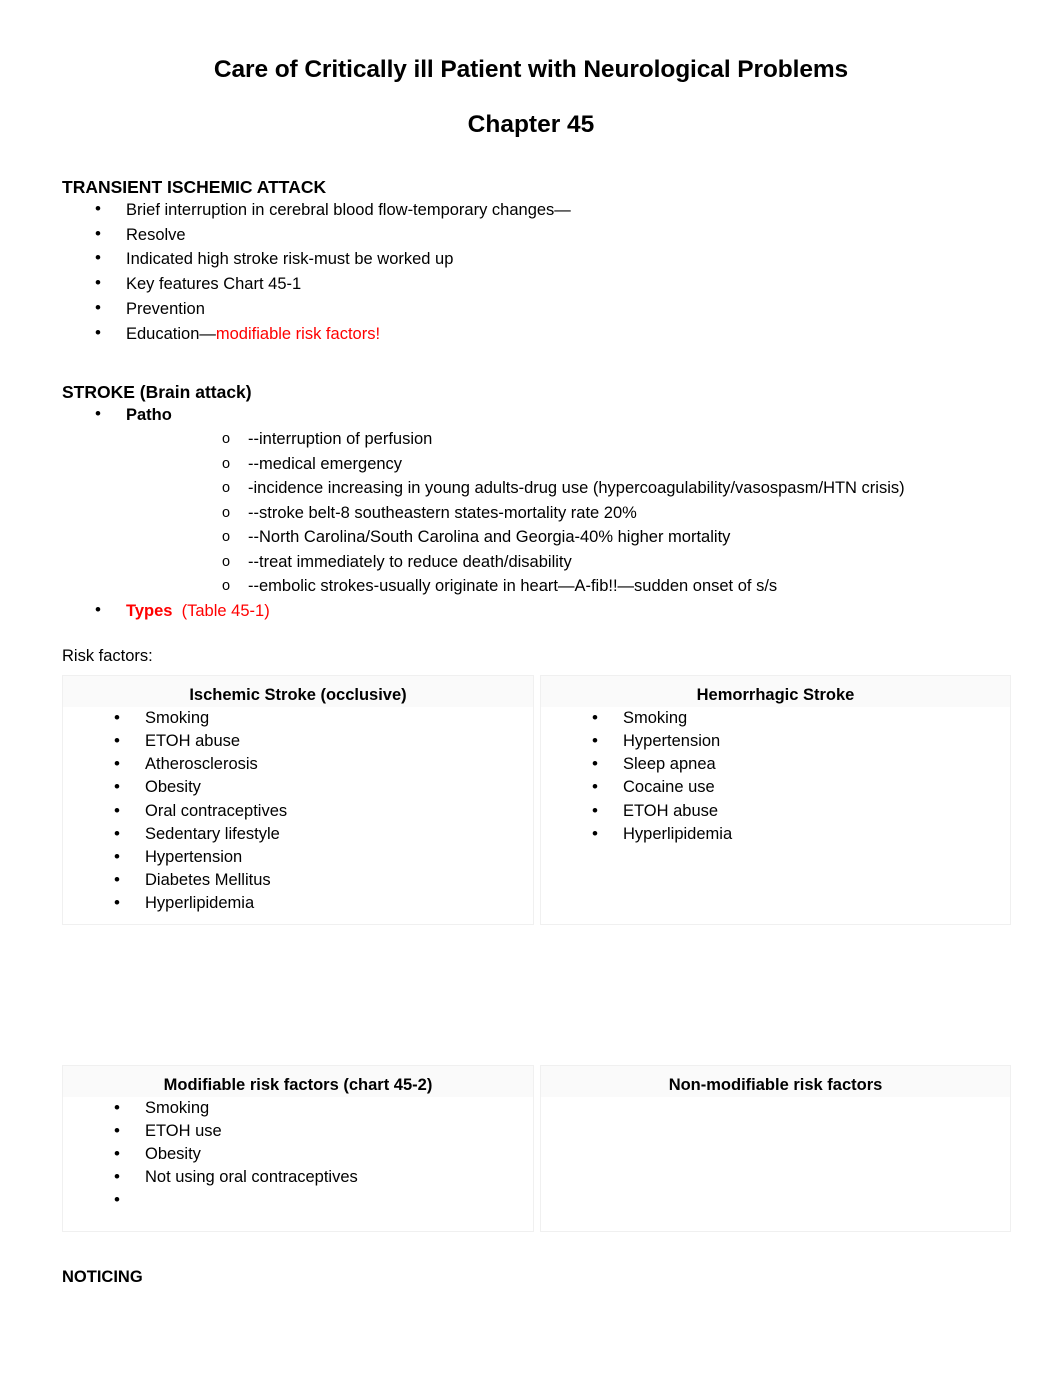 The image size is (1062, 1377). I want to click on list-item: Resolve, so click(531, 235).